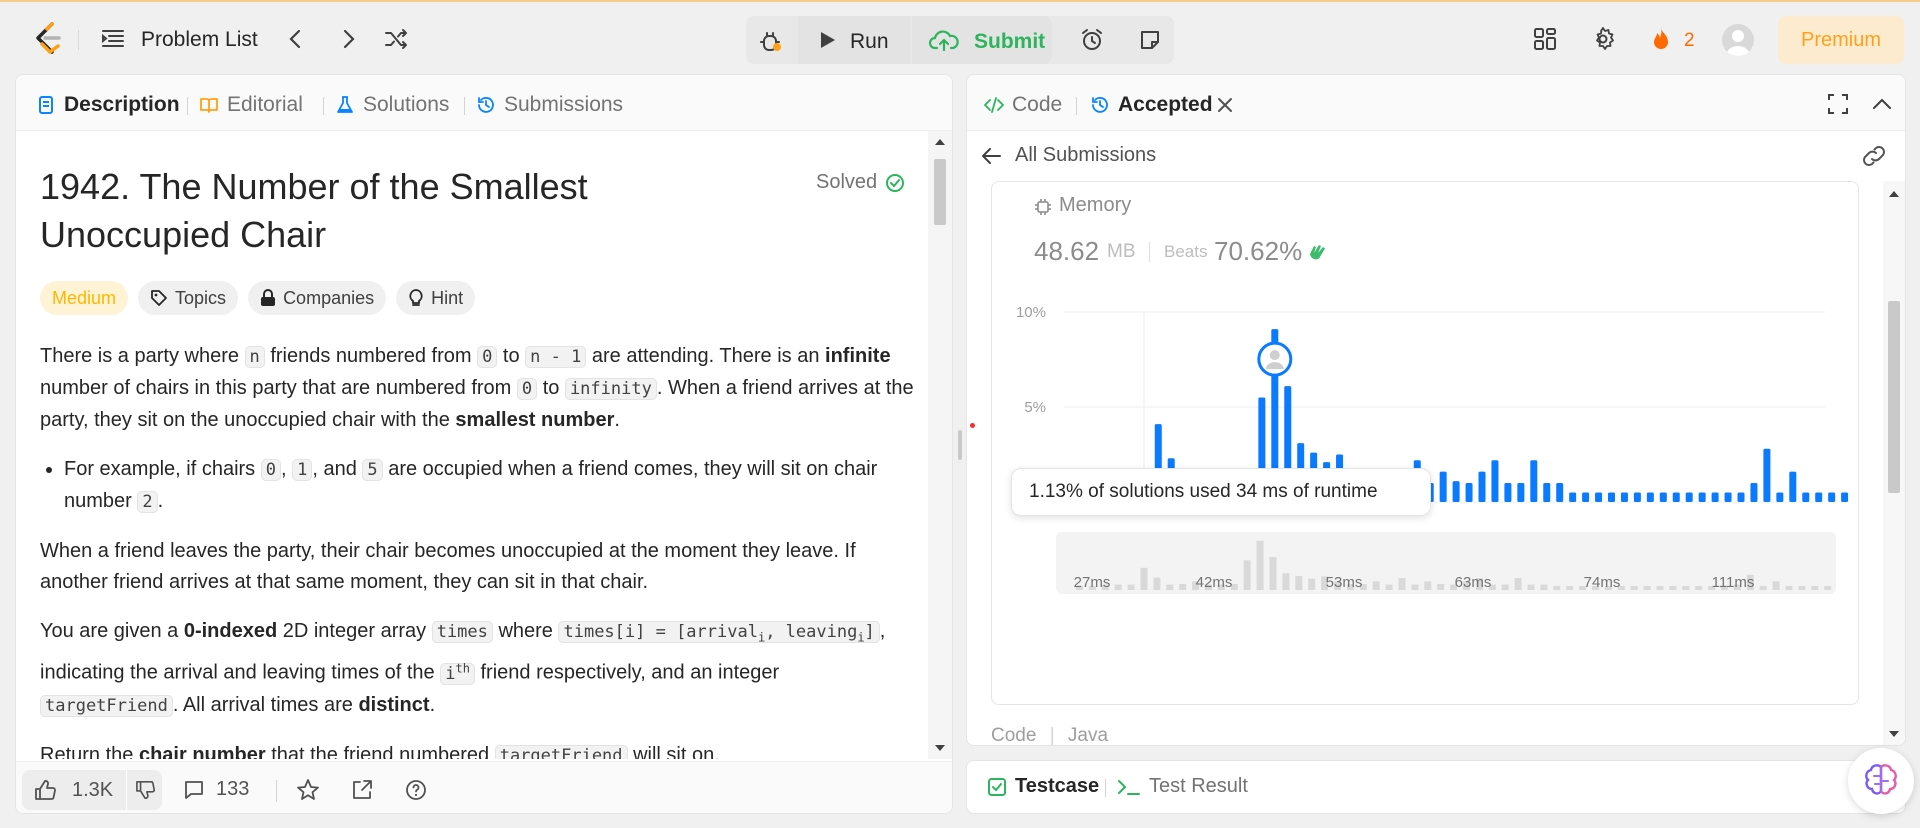 The height and width of the screenshot is (828, 1920). What do you see at coordinates (1095, 205) in the screenshot?
I see `memory-label: Memory` at bounding box center [1095, 205].